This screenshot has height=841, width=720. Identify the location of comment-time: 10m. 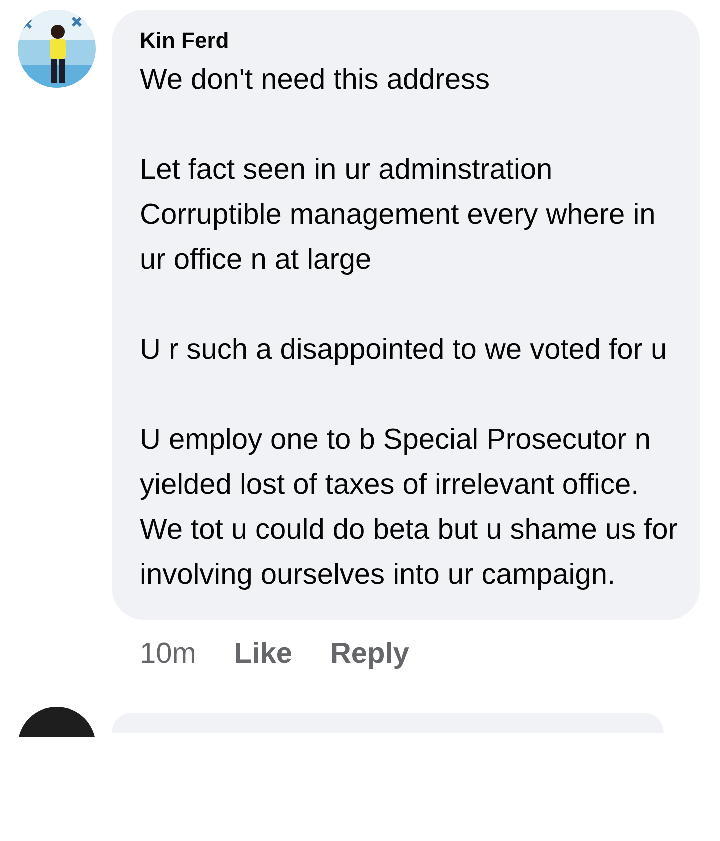
(168, 654).